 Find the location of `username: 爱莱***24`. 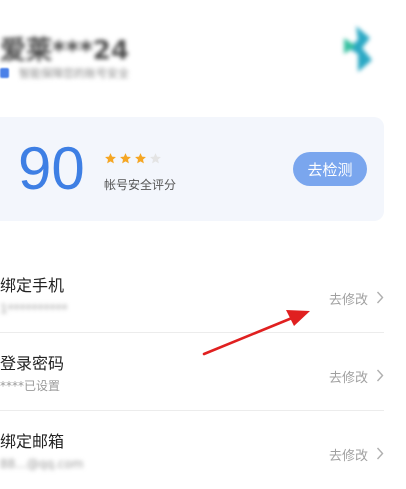

username: 爱莱***24 is located at coordinates (64, 51).